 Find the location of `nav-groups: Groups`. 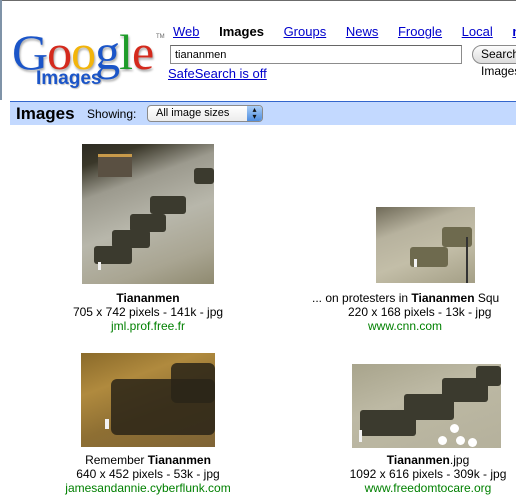

nav-groups: Groups is located at coordinates (305, 31).